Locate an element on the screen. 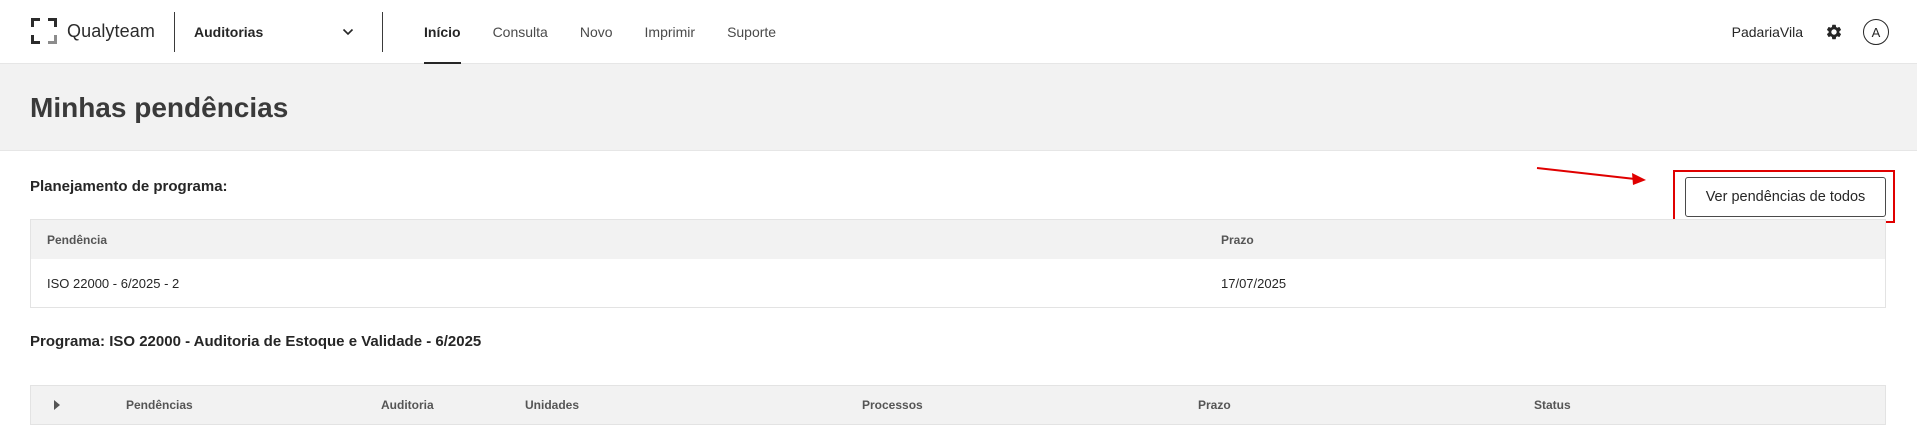 This screenshot has width=1917, height=444. view-all-pending-button: Ver pendências de todos is located at coordinates (1785, 197).